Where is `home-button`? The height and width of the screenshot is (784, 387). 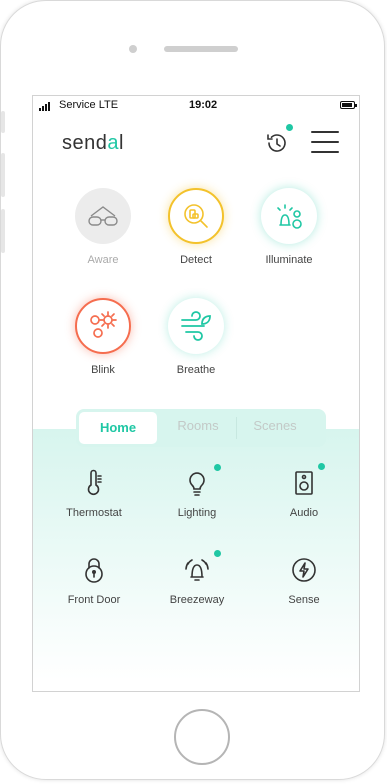 home-button is located at coordinates (202, 737).